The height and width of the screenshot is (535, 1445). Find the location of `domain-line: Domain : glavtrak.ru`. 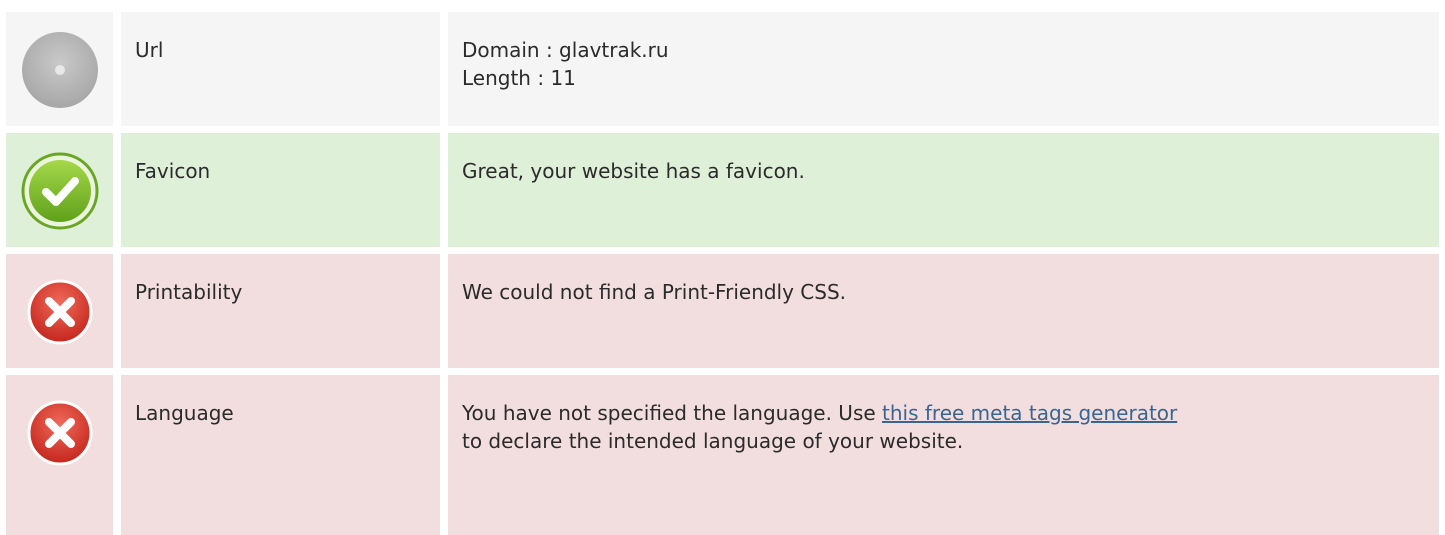

domain-line: Domain : glavtrak.ru is located at coordinates (565, 50).